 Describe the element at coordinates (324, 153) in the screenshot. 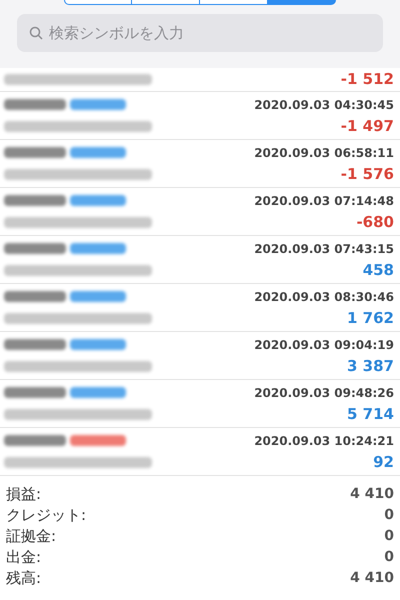

I see `deal-time: 2020.09.03 06:58:11` at that location.